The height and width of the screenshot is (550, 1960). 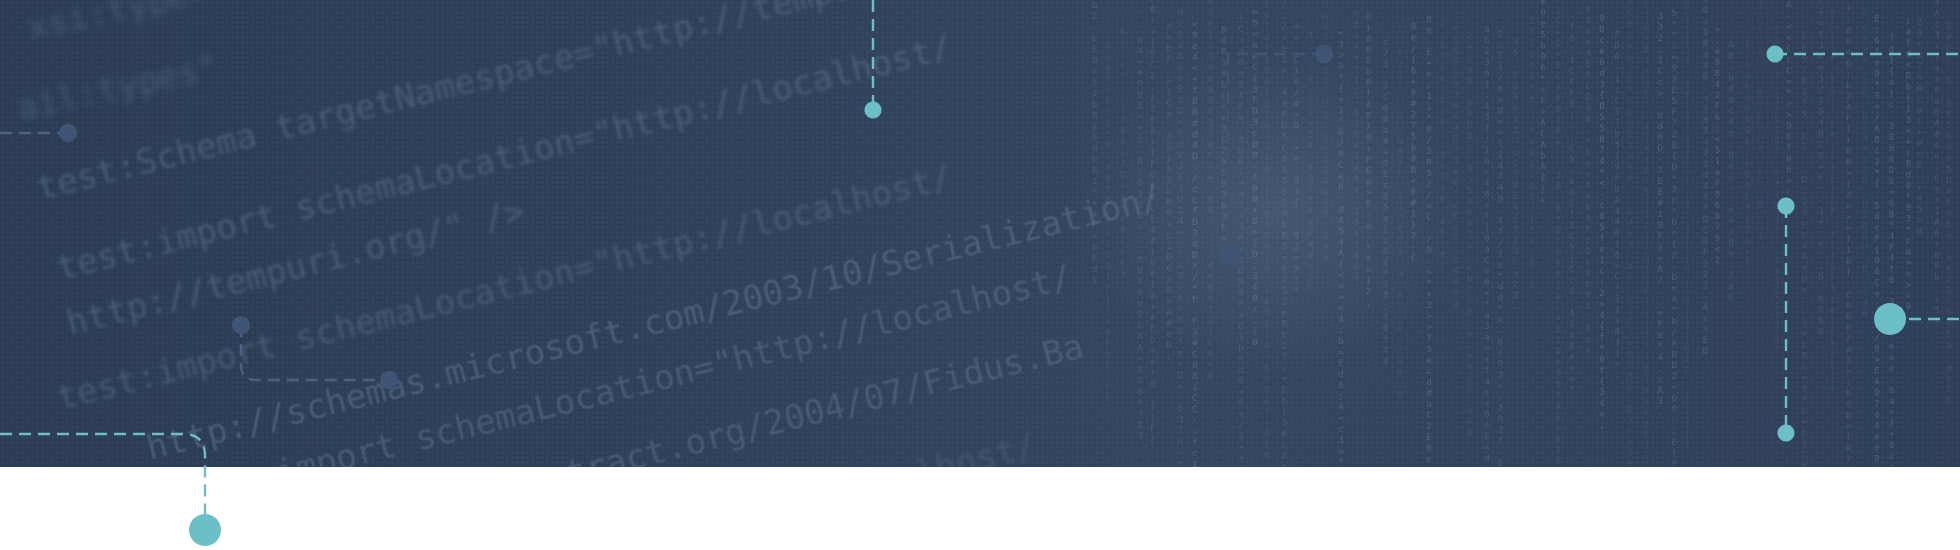 What do you see at coordinates (1717, 151) in the screenshot?
I see `matrix-glyph: 5` at bounding box center [1717, 151].